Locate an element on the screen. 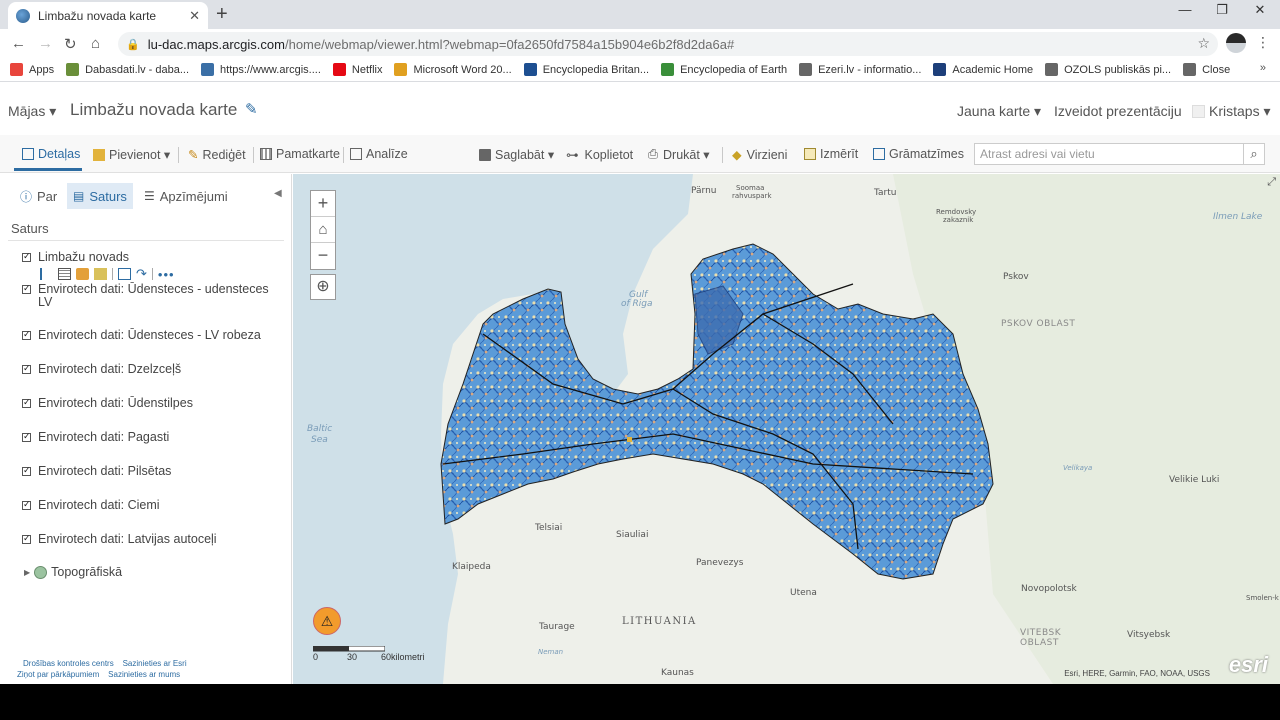 Image resolution: width=1280 pixels, height=720 pixels. measure-button: Izmērīt is located at coordinates (831, 154).